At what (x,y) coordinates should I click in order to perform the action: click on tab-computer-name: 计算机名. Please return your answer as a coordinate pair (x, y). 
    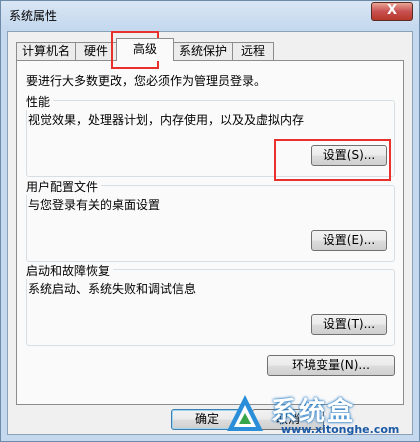
    Looking at the image, I should click on (46, 51).